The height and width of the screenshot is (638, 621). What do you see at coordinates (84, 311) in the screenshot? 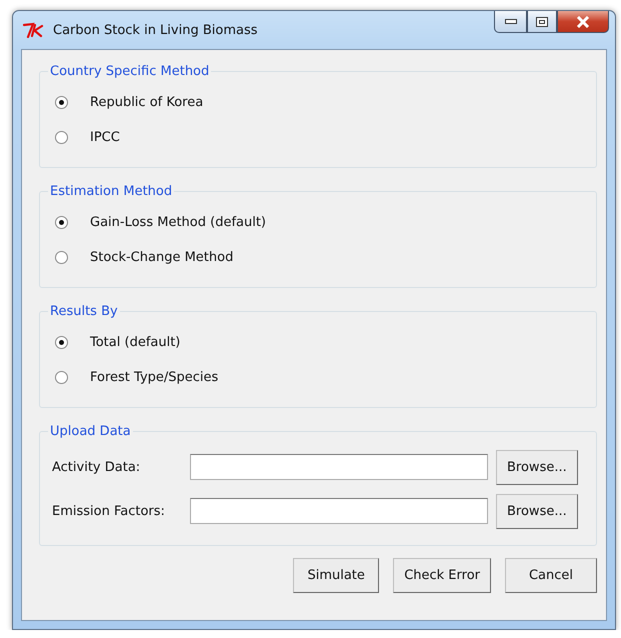
I see `group-title: Results By` at bounding box center [84, 311].